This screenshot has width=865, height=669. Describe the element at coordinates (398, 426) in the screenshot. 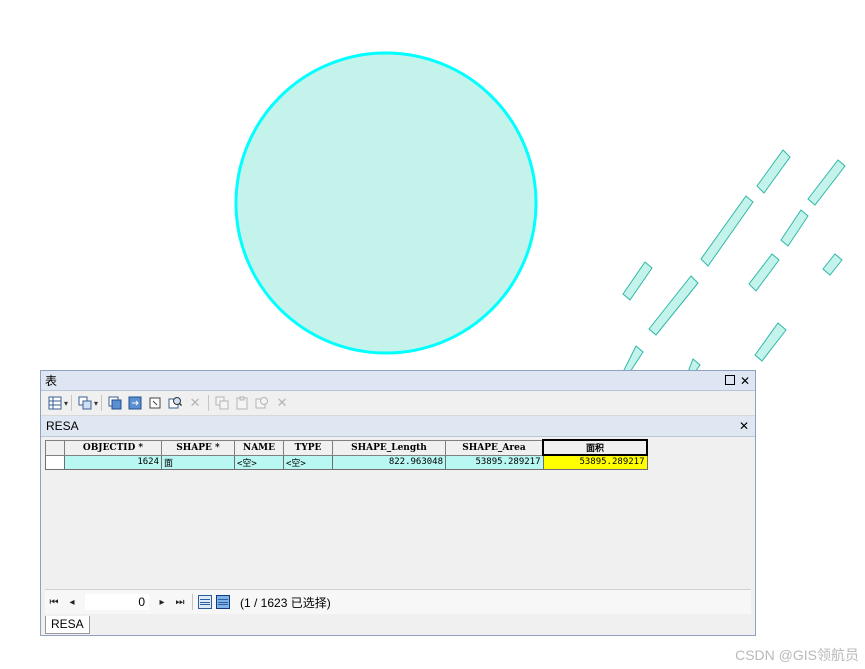

I see `table-tab-header: RESA ✕` at that location.